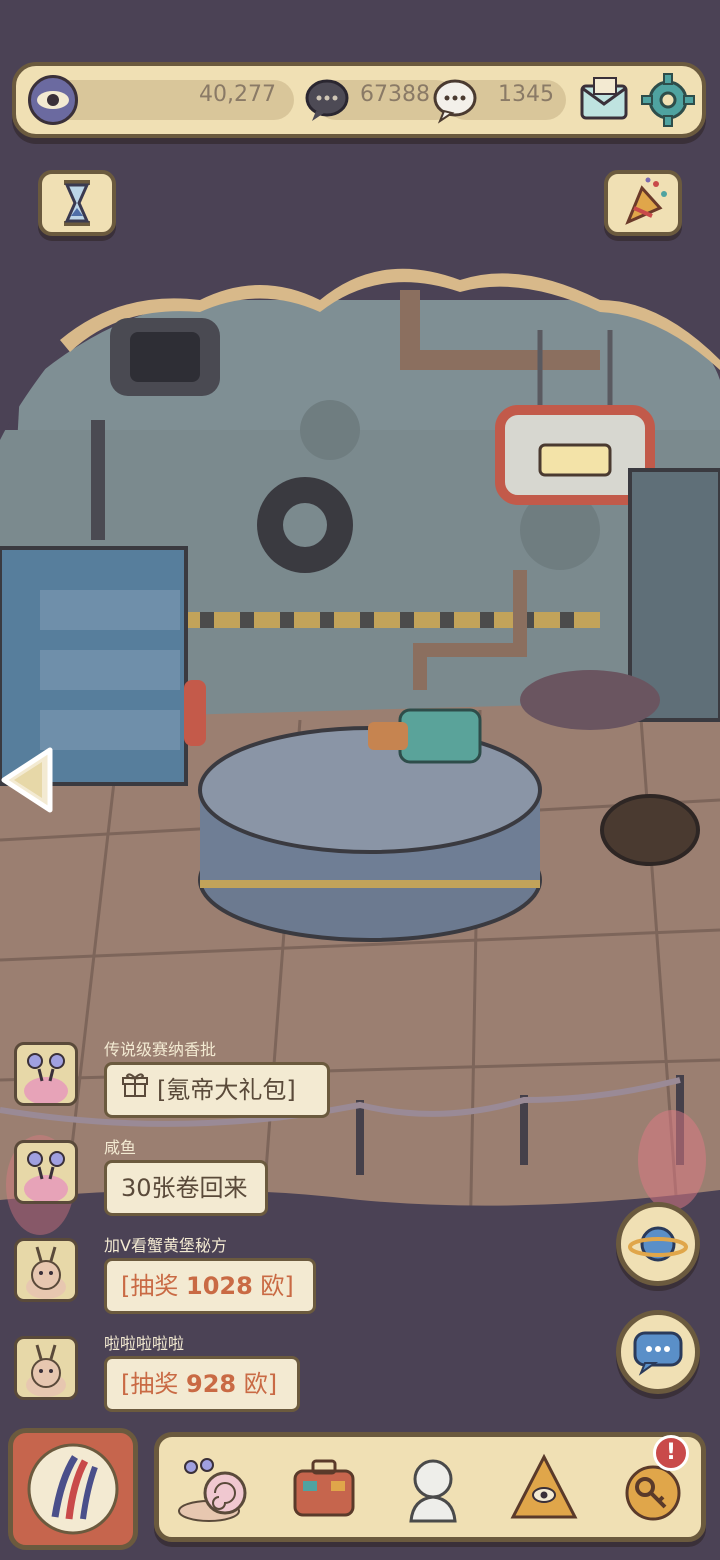 This screenshot has width=720, height=1560. I want to click on notification-badge: !, so click(671, 1453).